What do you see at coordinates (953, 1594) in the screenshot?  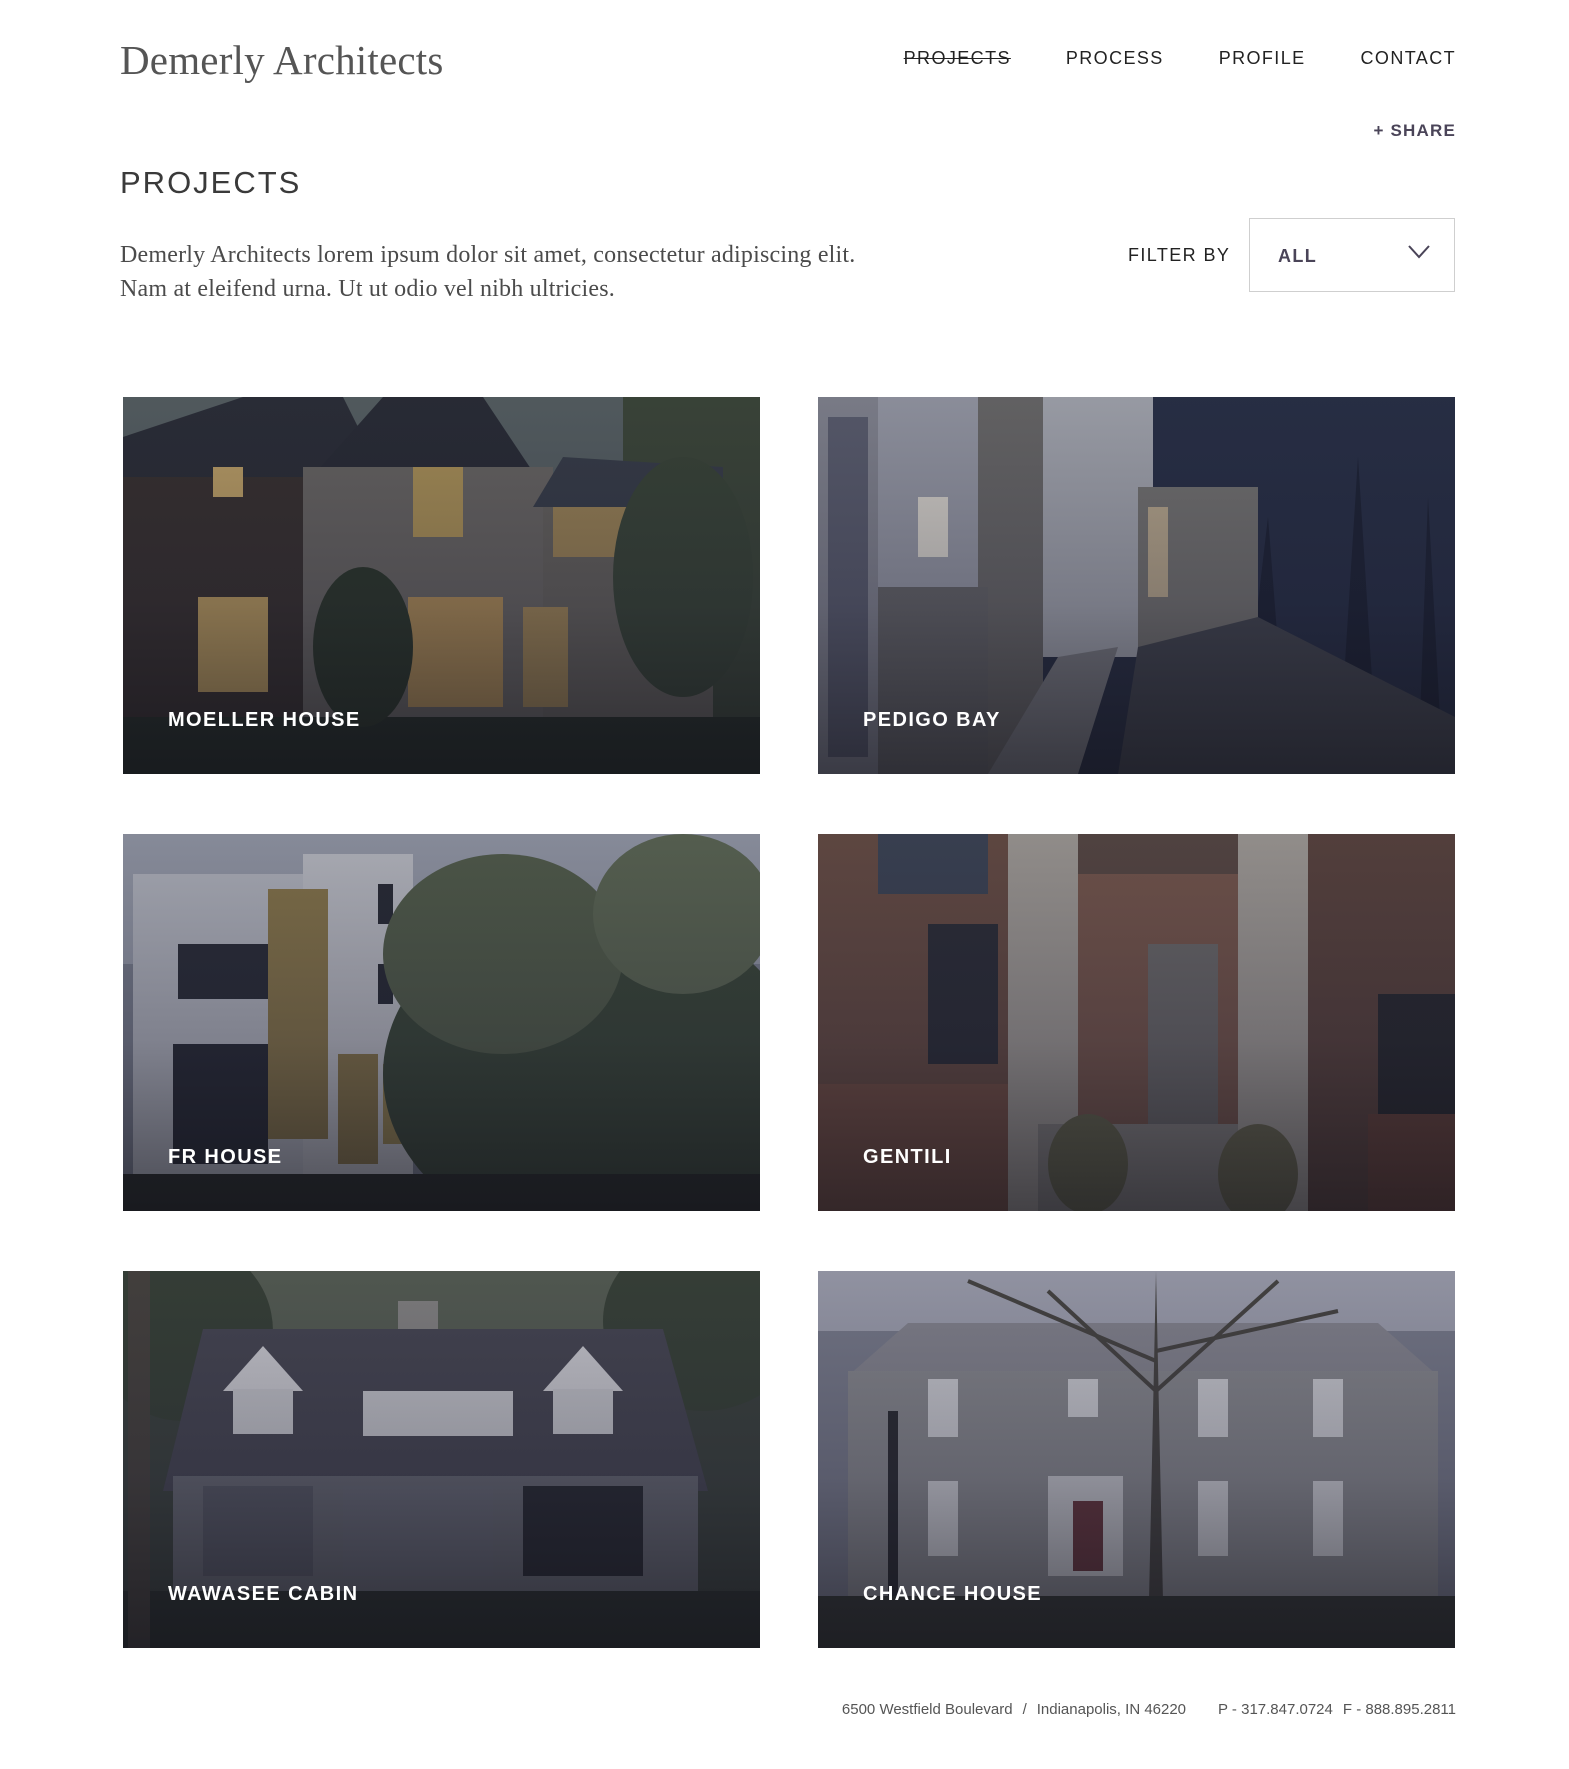 I see `project-title: CHANCE HOUSE` at bounding box center [953, 1594].